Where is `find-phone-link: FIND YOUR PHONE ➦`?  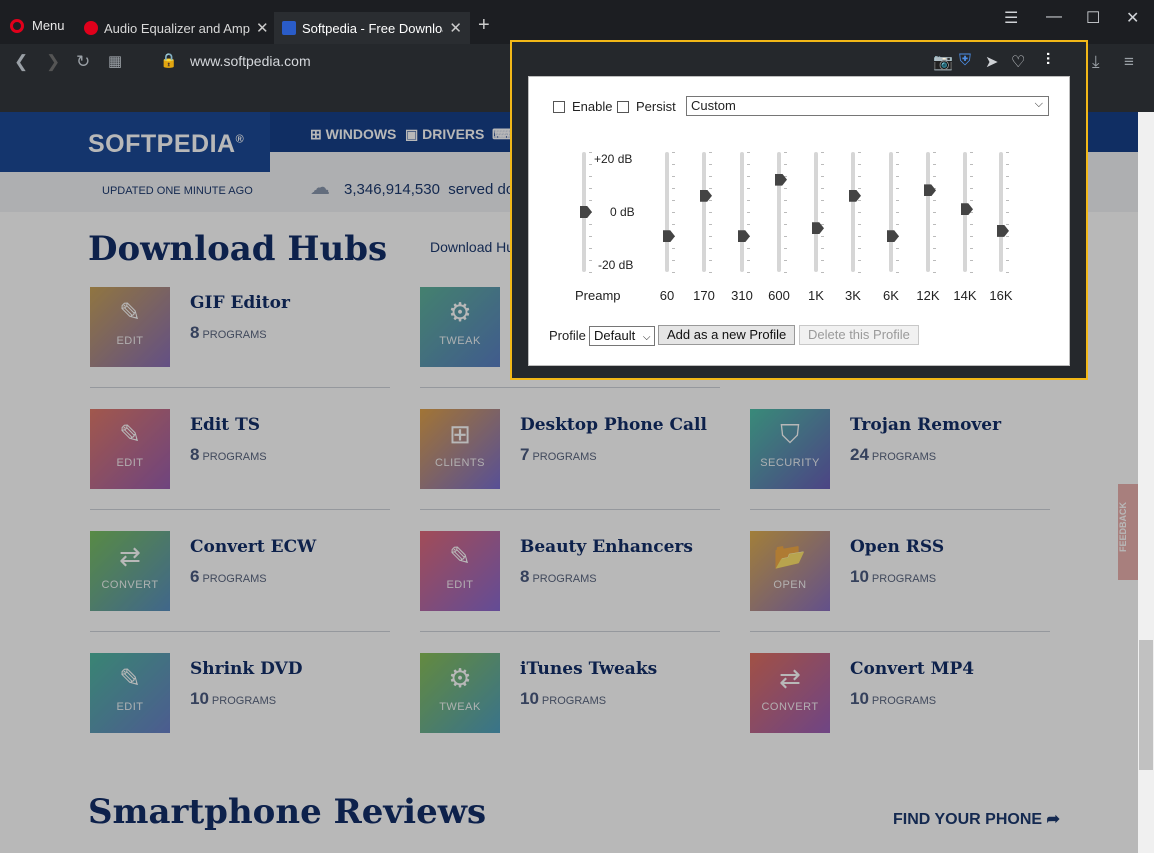 find-phone-link: FIND YOUR PHONE ➦ is located at coordinates (976, 819).